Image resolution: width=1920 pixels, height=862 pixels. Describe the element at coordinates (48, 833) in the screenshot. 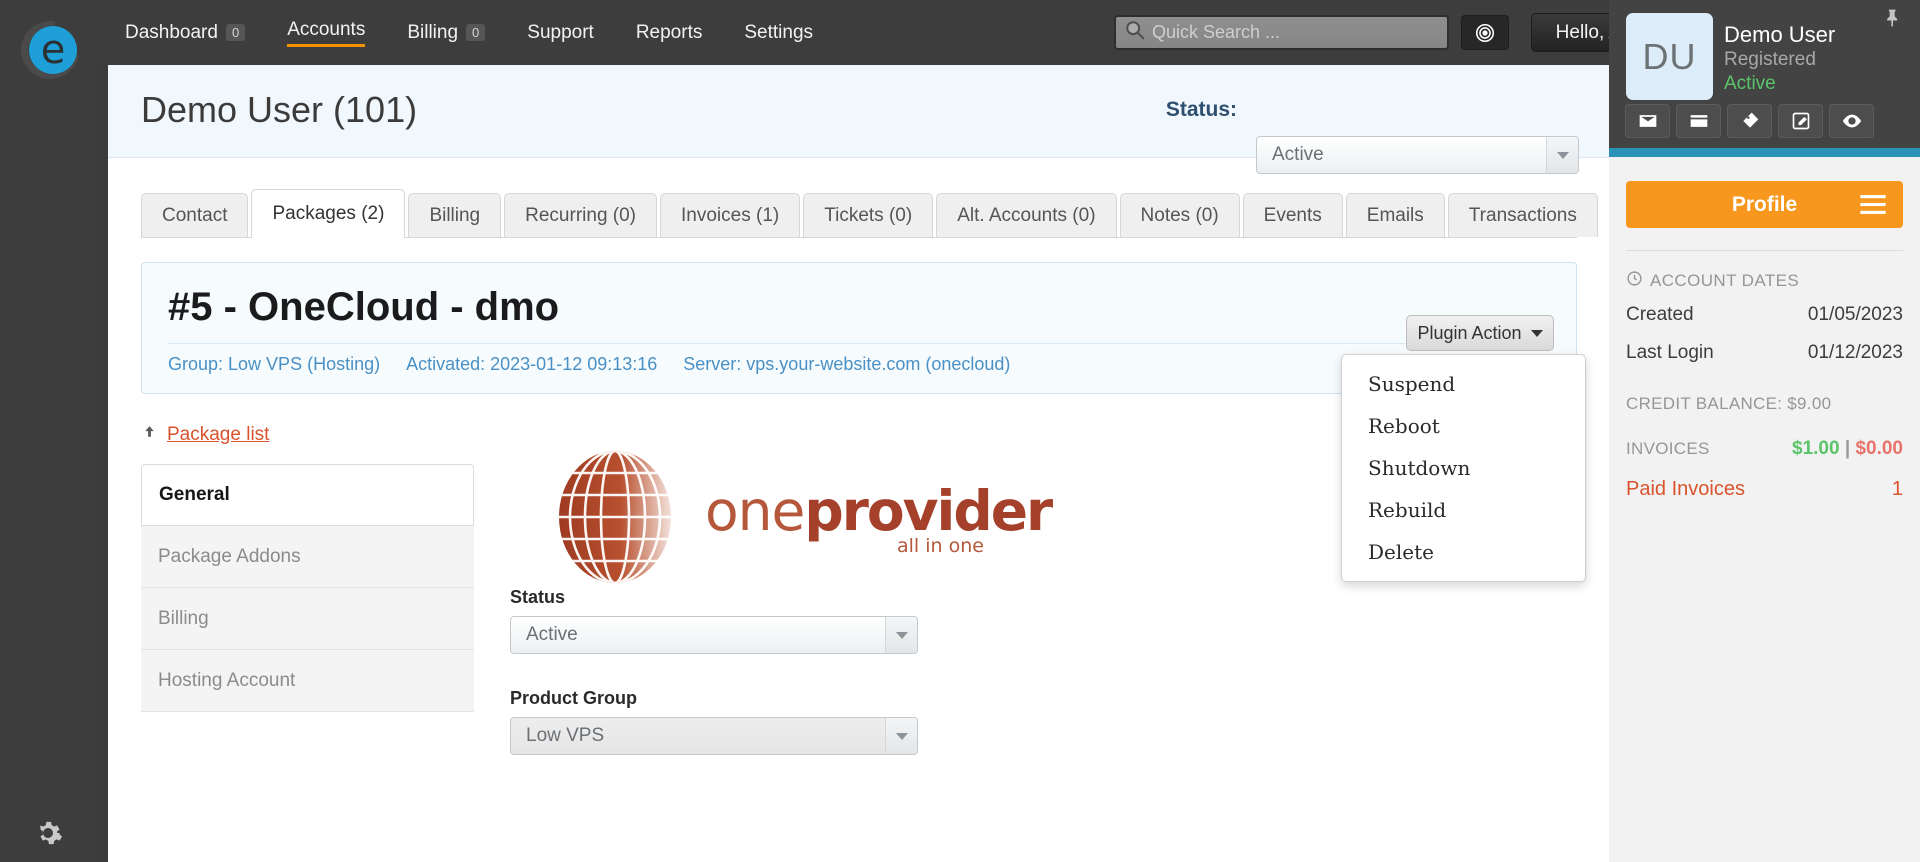

I see `gear-icon` at that location.